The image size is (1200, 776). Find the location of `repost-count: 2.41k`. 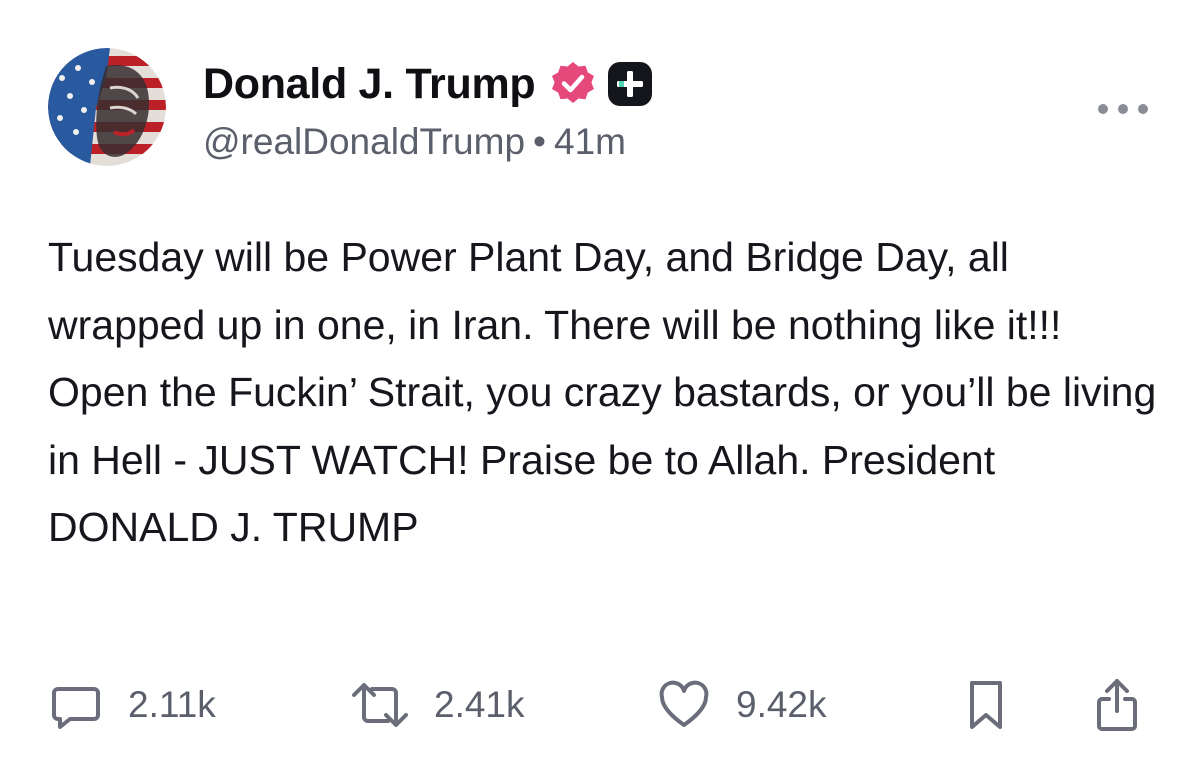

repost-count: 2.41k is located at coordinates (479, 704).